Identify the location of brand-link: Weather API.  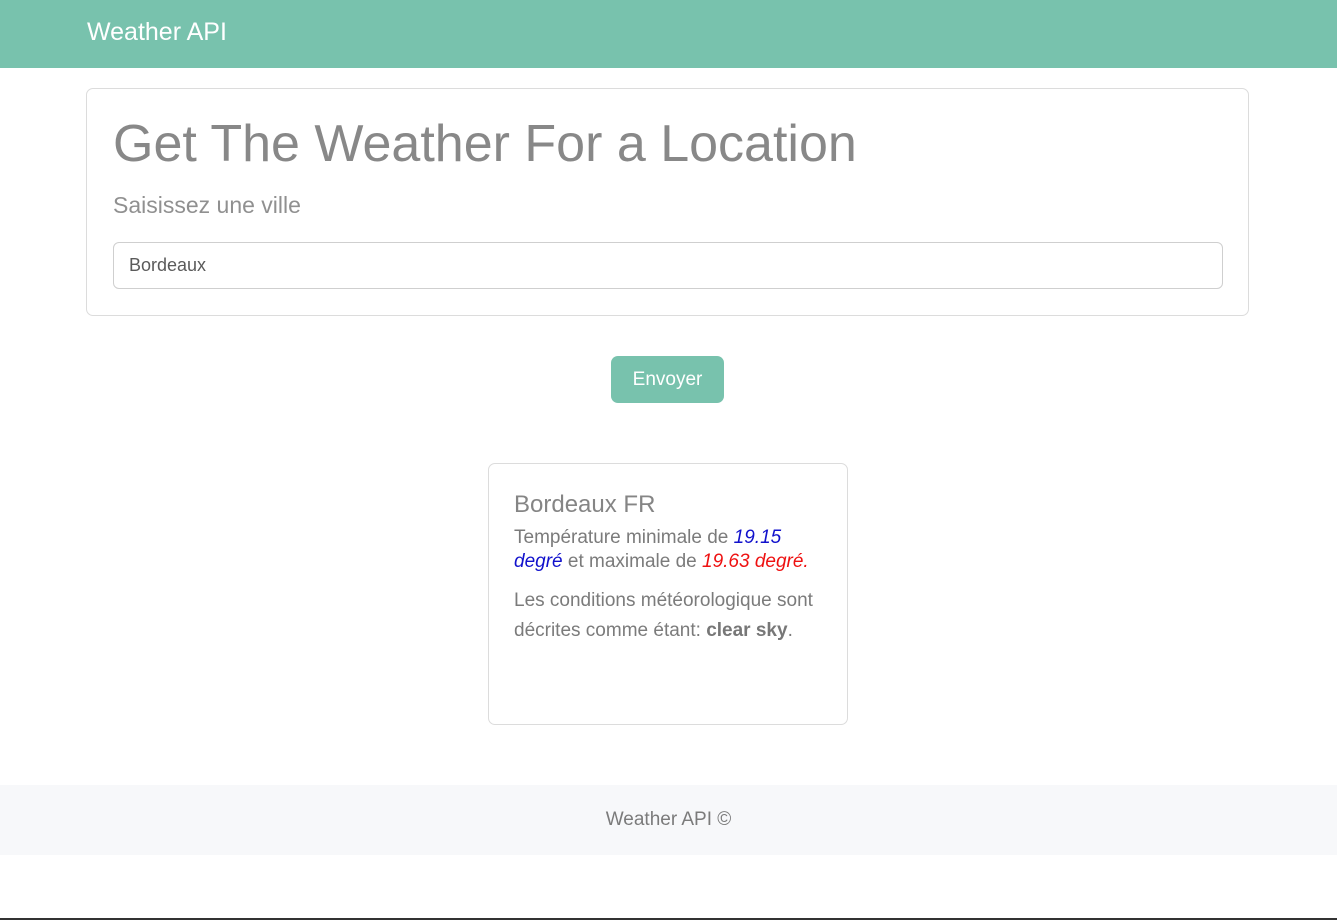
(157, 32).